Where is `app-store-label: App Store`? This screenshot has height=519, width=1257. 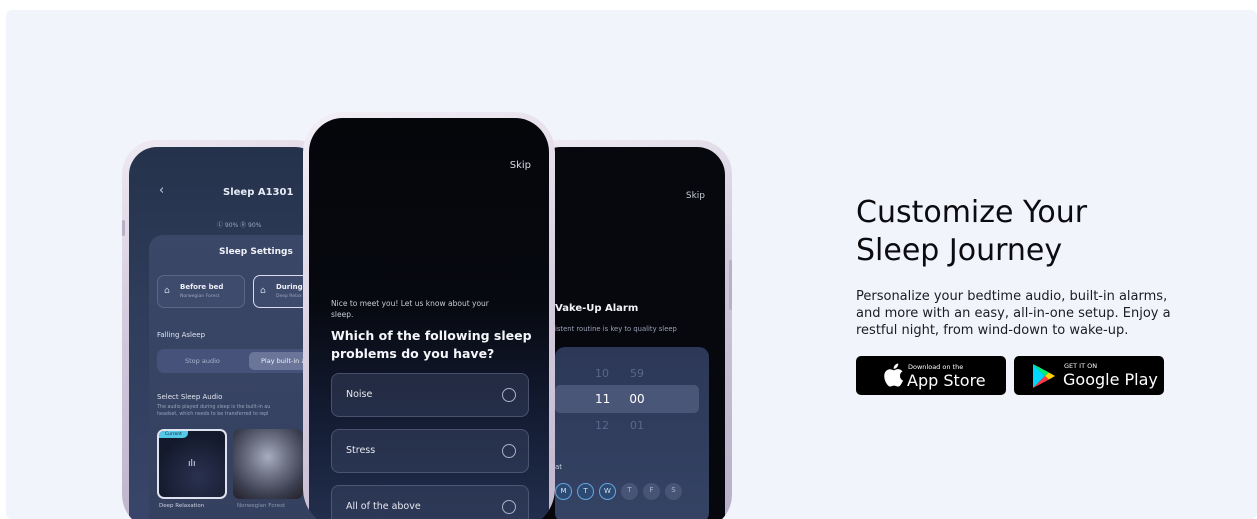 app-store-label: App Store is located at coordinates (946, 380).